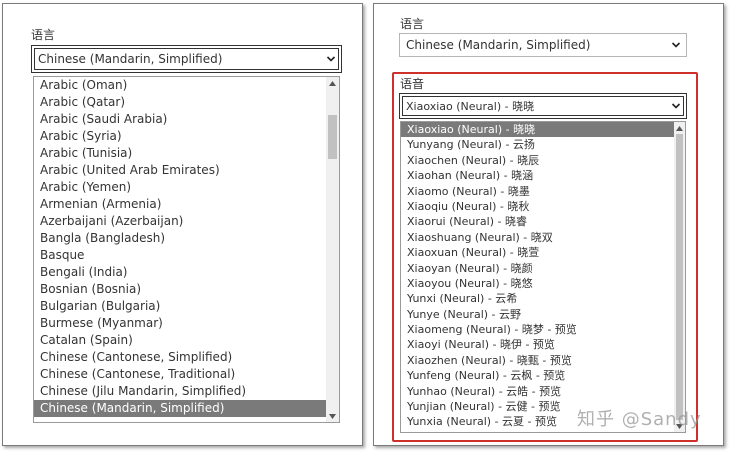  Describe the element at coordinates (543, 329) in the screenshot. I see `voice-option: Xiaomeng (Neural) - 晓梦 - 预览` at that location.